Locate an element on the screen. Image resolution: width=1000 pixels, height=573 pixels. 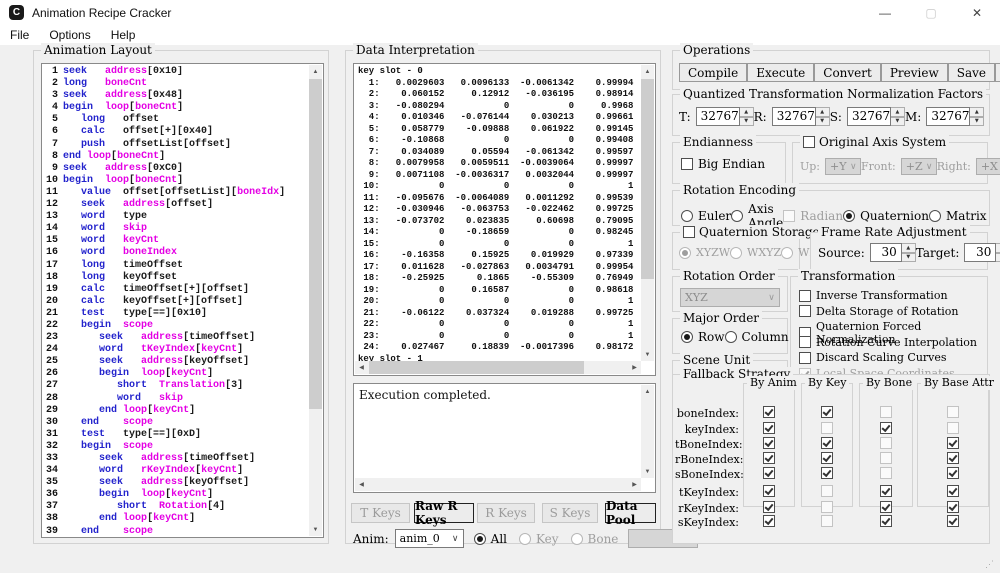
anim-select: anim_0 ∨ is located at coordinates (429, 538).